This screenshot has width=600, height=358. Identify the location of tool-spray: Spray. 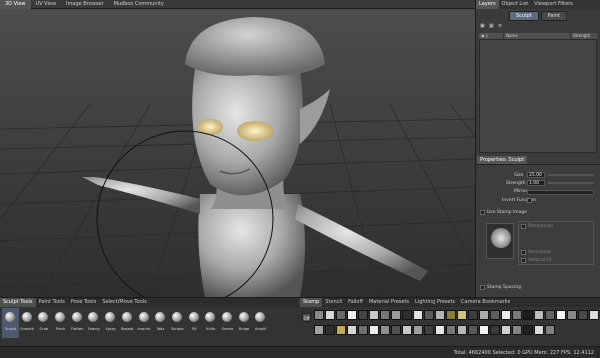
(110, 323).